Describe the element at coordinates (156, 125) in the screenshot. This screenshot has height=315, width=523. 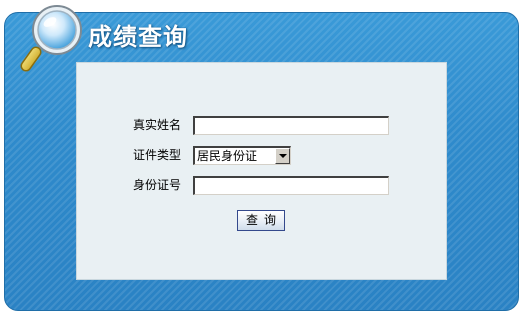
I see `name-label: 真实姓名` at that location.